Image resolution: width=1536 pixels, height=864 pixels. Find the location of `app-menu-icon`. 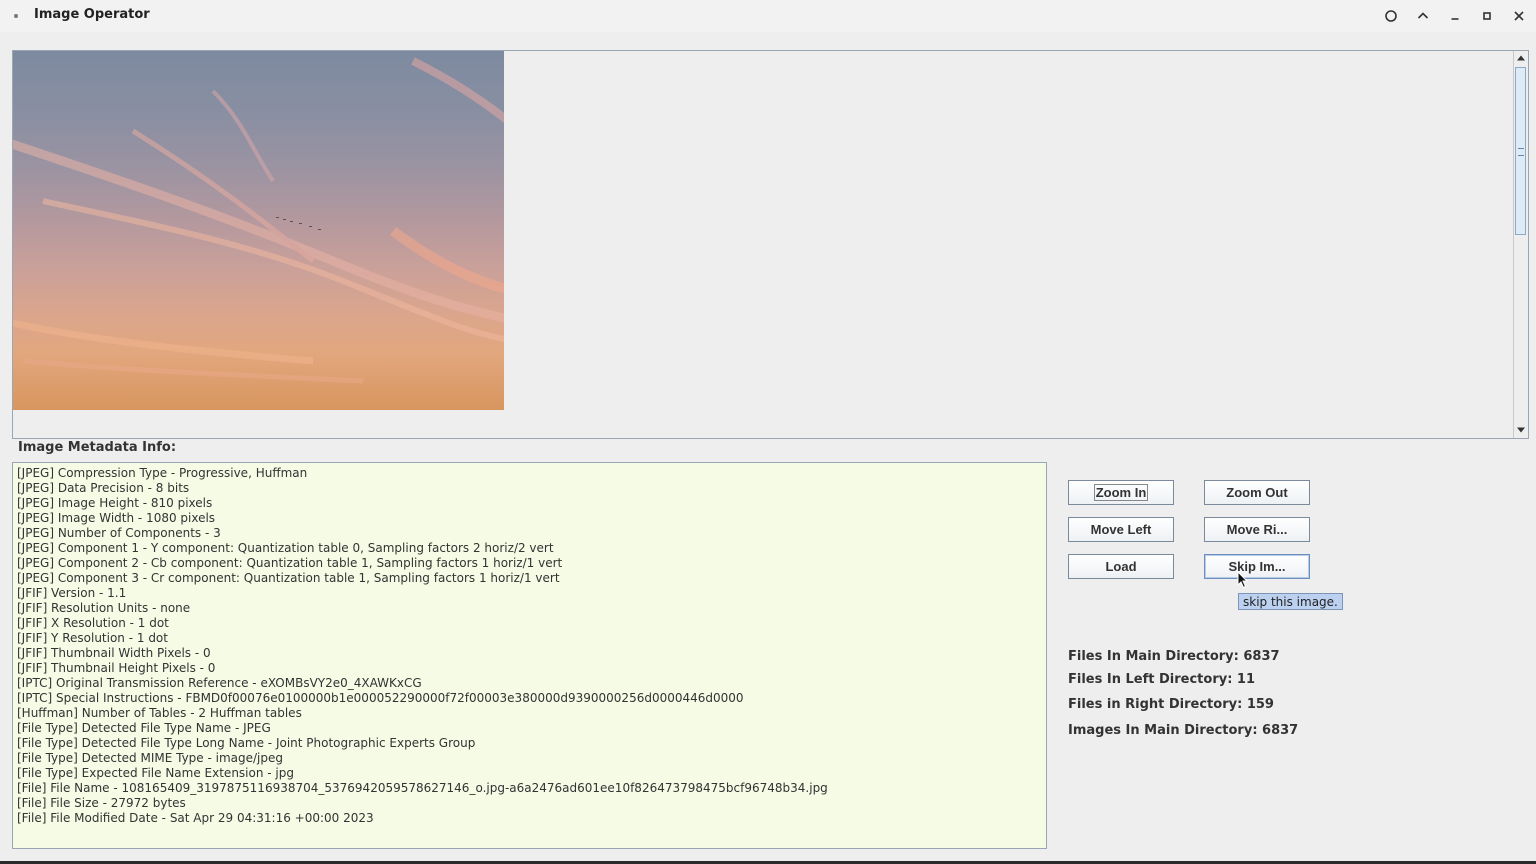

app-menu-icon is located at coordinates (16, 16).